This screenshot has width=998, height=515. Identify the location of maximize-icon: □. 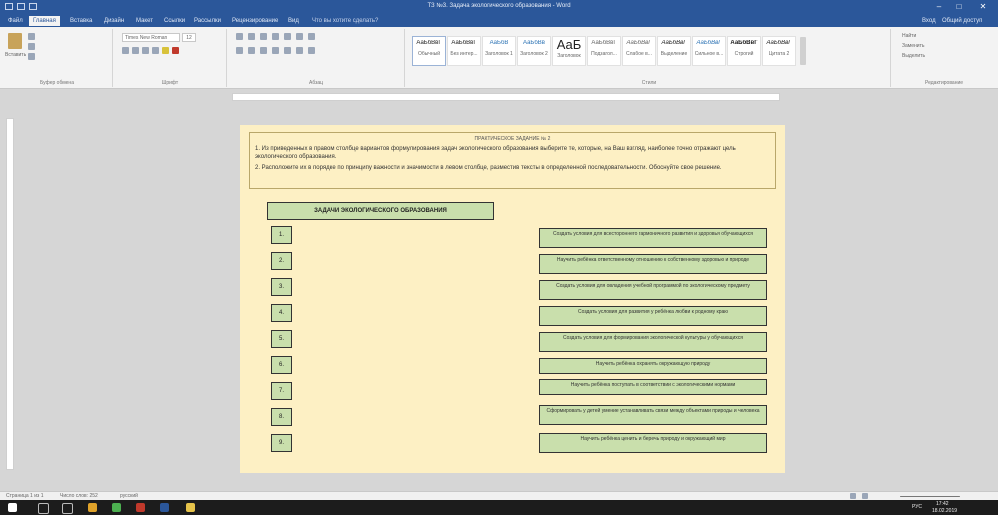
(959, 7).